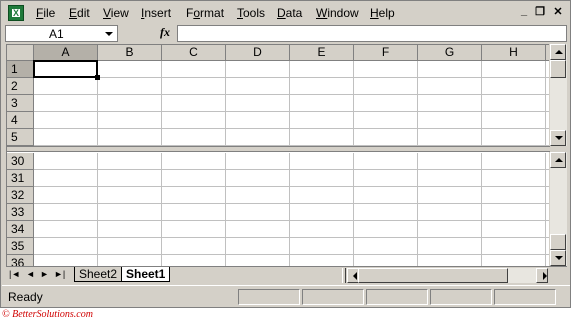 This screenshot has width=571, height=321. Describe the element at coordinates (20, 246) in the screenshot. I see `row-header: 35` at that location.